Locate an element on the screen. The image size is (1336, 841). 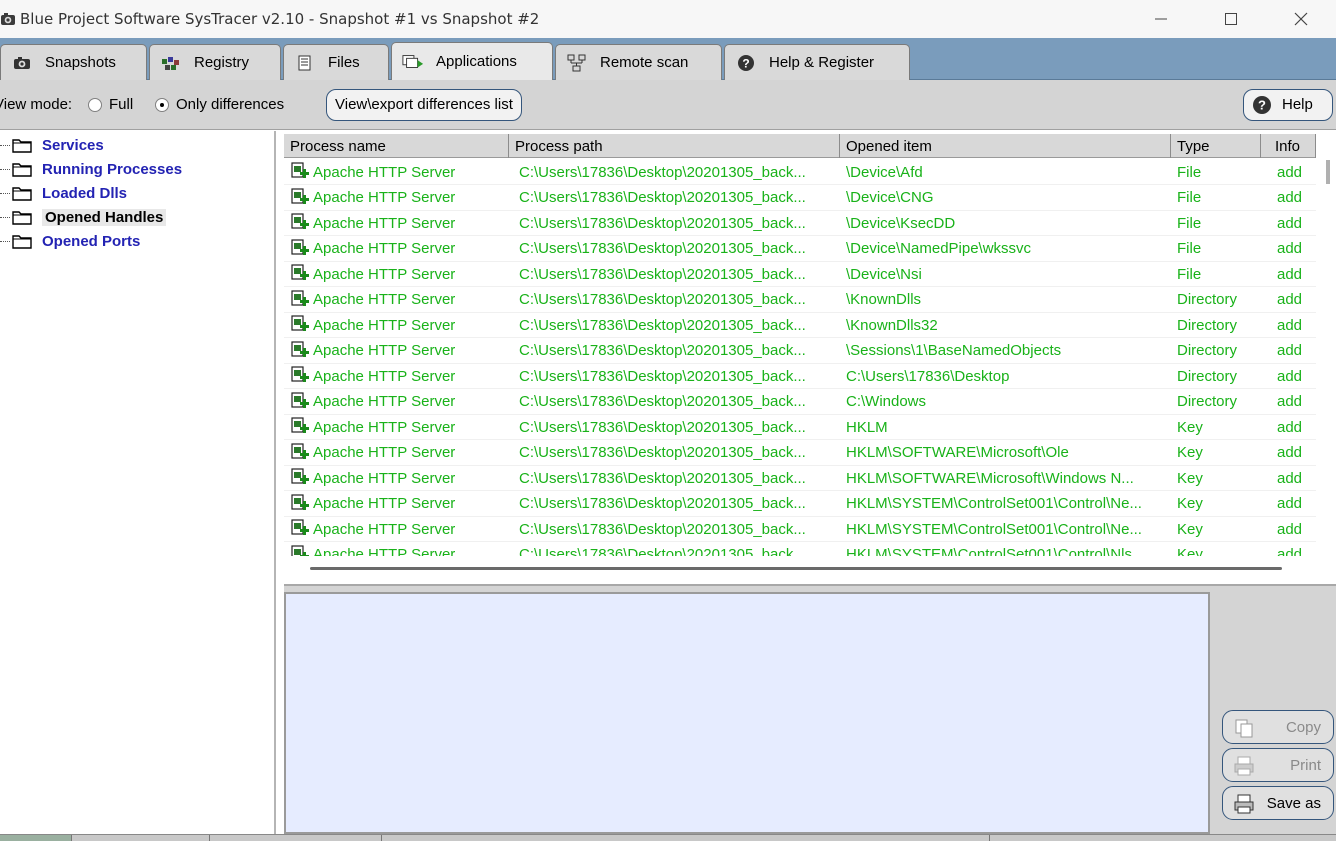
cell-type-text: File is located at coordinates (1189, 223).